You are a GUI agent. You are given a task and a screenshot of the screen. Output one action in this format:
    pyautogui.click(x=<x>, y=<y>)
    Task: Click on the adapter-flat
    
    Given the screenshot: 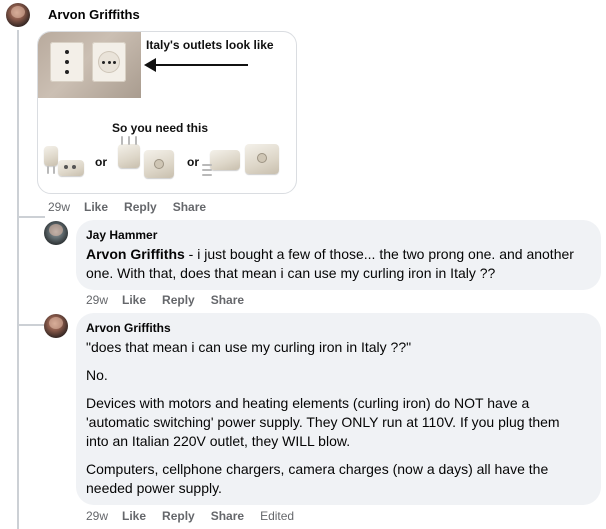 What is the action you would take?
    pyautogui.click(x=71, y=168)
    